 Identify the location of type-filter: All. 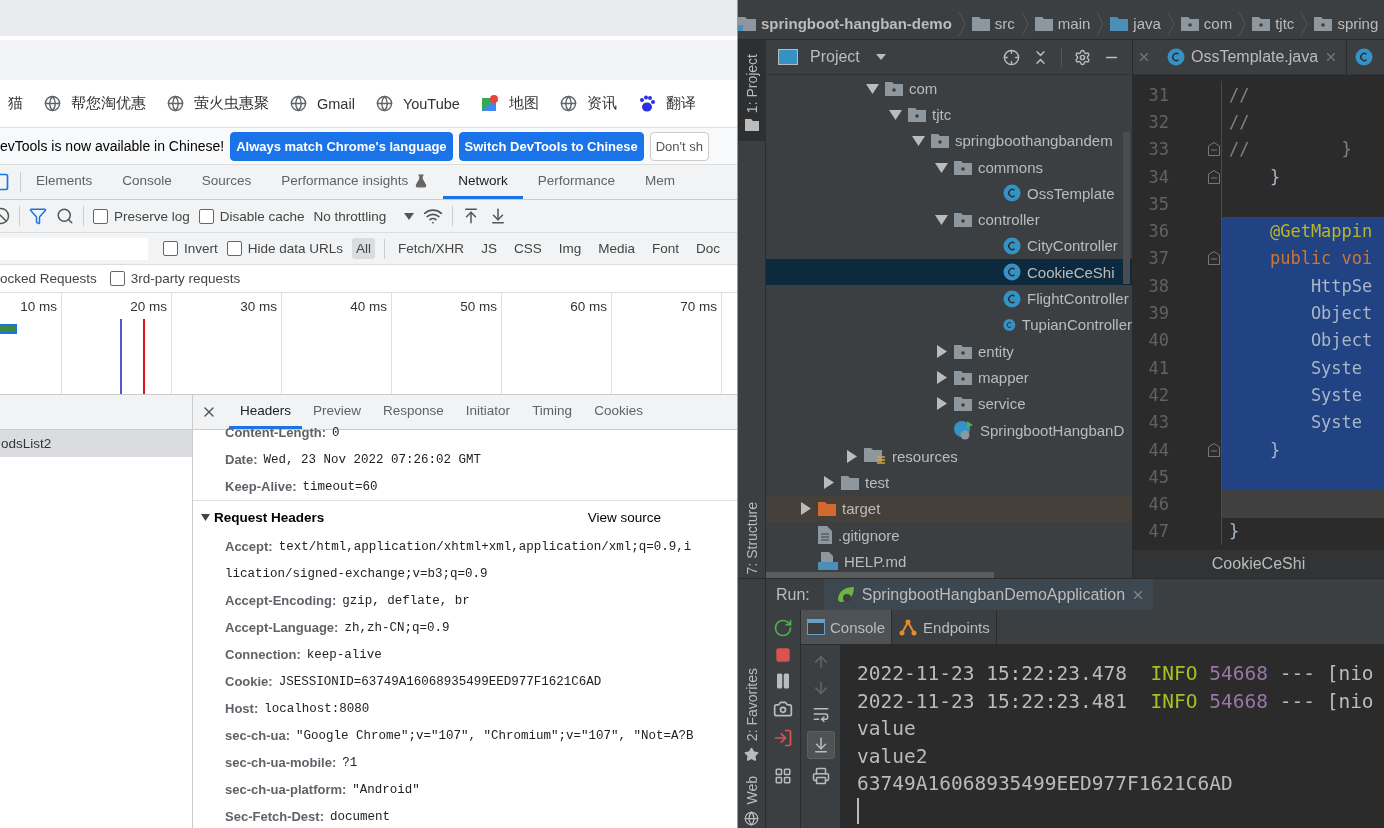
(364, 248).